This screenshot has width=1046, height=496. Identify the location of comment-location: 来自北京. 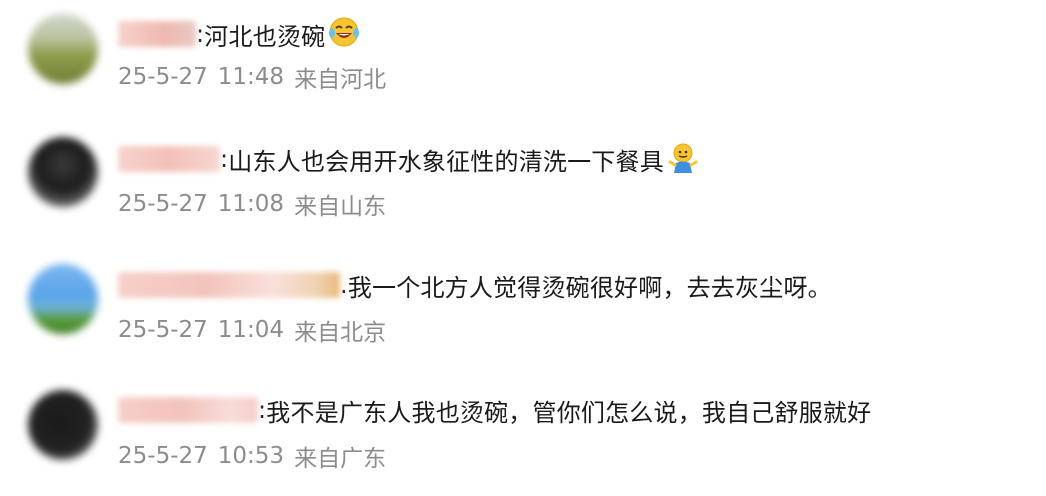
(340, 333).